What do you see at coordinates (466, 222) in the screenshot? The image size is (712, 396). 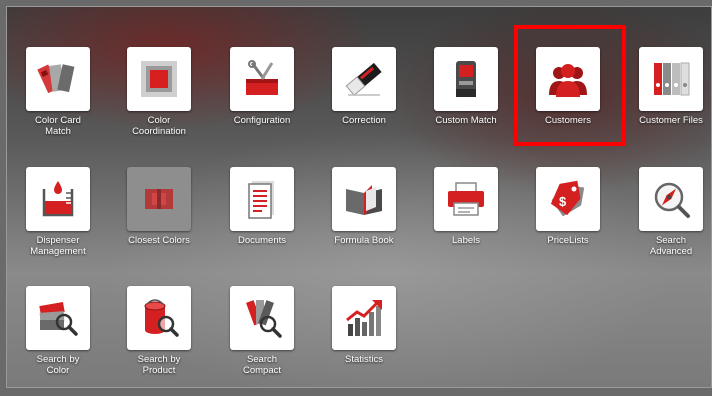 I see `tile-labels: Labels` at bounding box center [466, 222].